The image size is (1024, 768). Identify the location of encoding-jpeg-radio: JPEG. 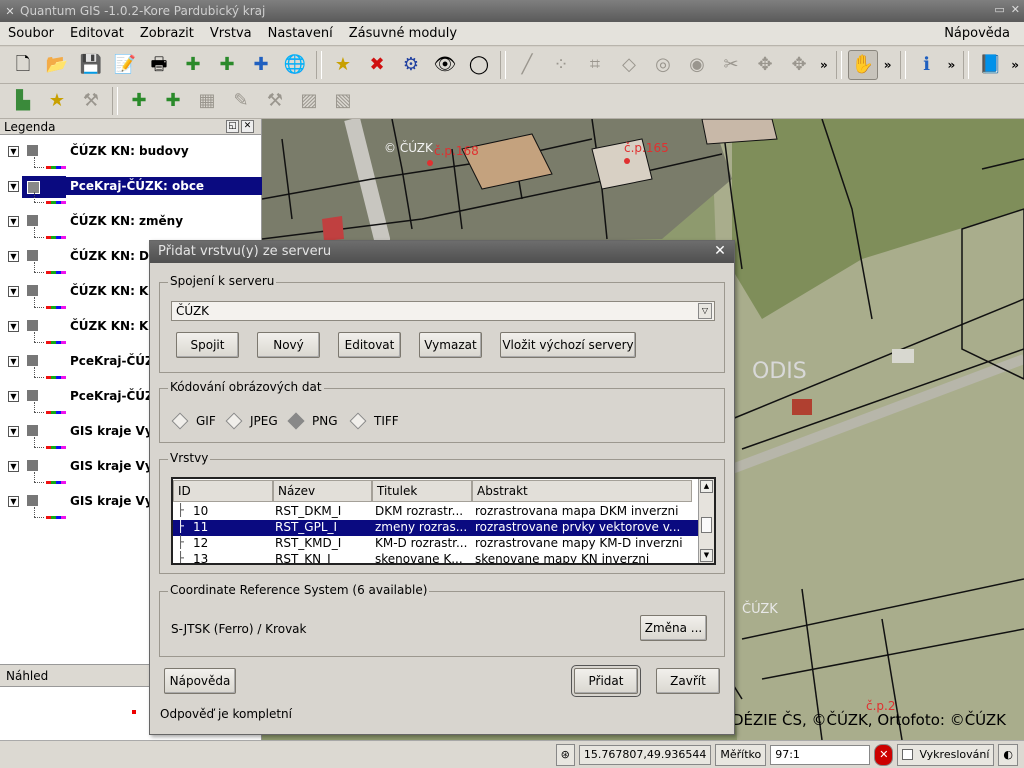
(251, 421).